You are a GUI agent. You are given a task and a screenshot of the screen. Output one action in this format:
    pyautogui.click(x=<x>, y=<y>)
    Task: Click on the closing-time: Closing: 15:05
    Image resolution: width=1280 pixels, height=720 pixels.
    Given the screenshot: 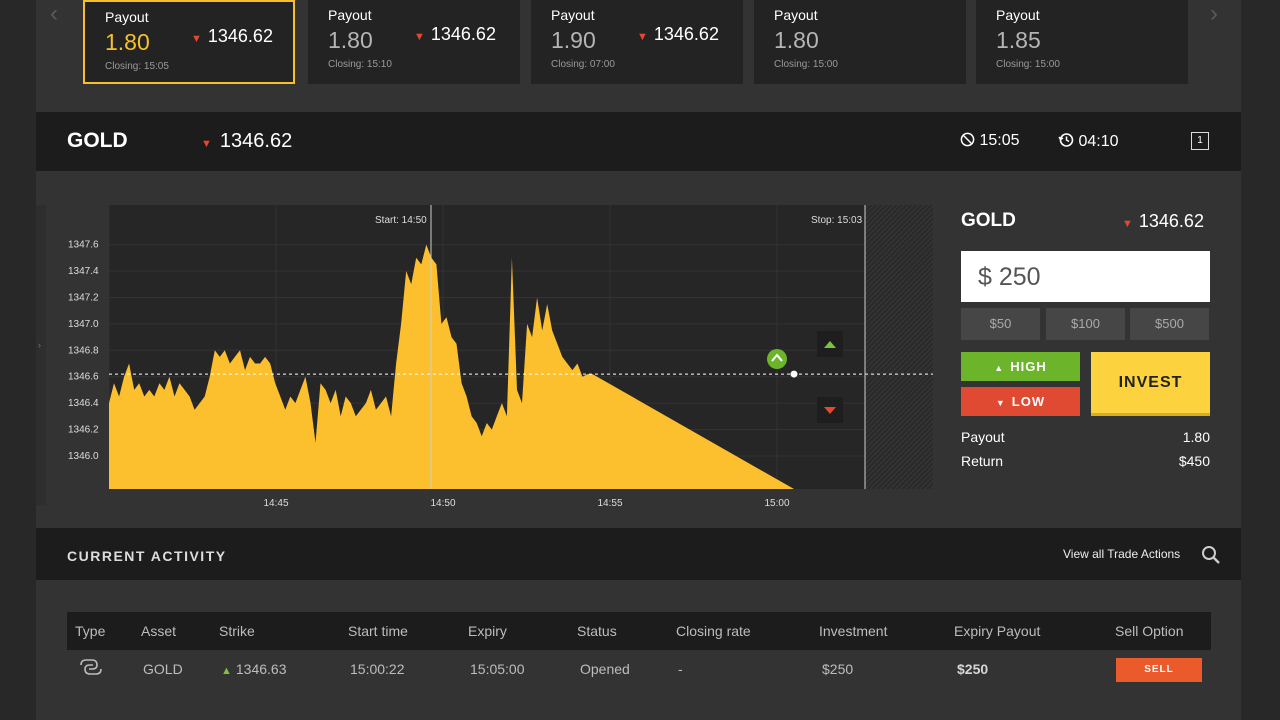 What is the action you would take?
    pyautogui.click(x=137, y=66)
    